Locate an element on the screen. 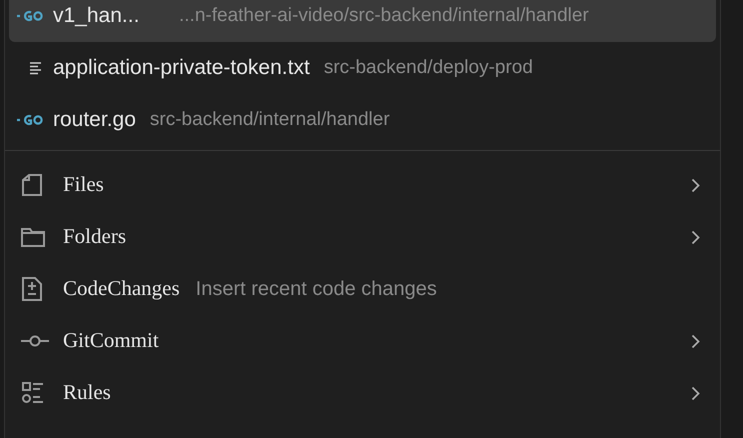 Image resolution: width=743 pixels, height=438 pixels. file-icon is located at coordinates (32, 185).